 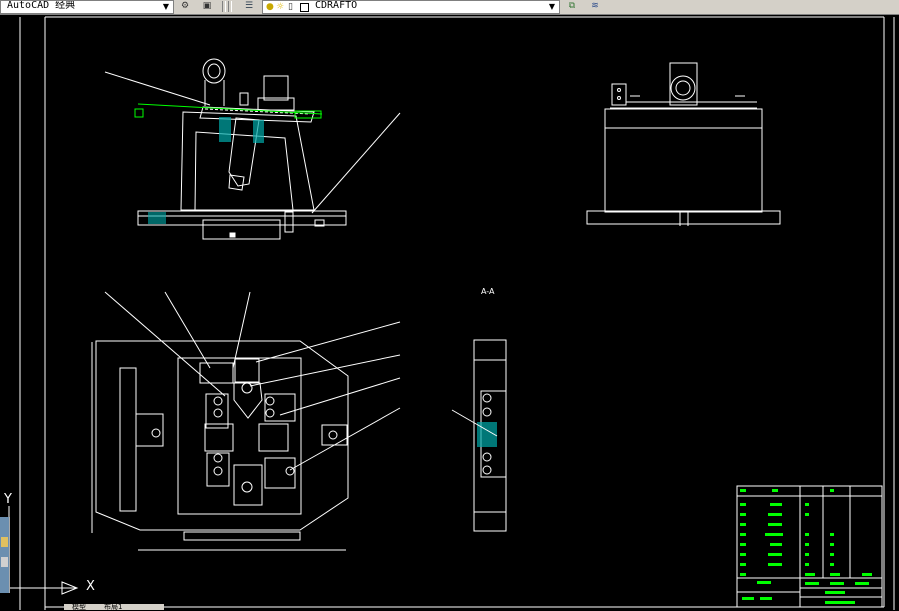 What do you see at coordinates (79, 607) in the screenshot?
I see `tab-model: 模型` at bounding box center [79, 607].